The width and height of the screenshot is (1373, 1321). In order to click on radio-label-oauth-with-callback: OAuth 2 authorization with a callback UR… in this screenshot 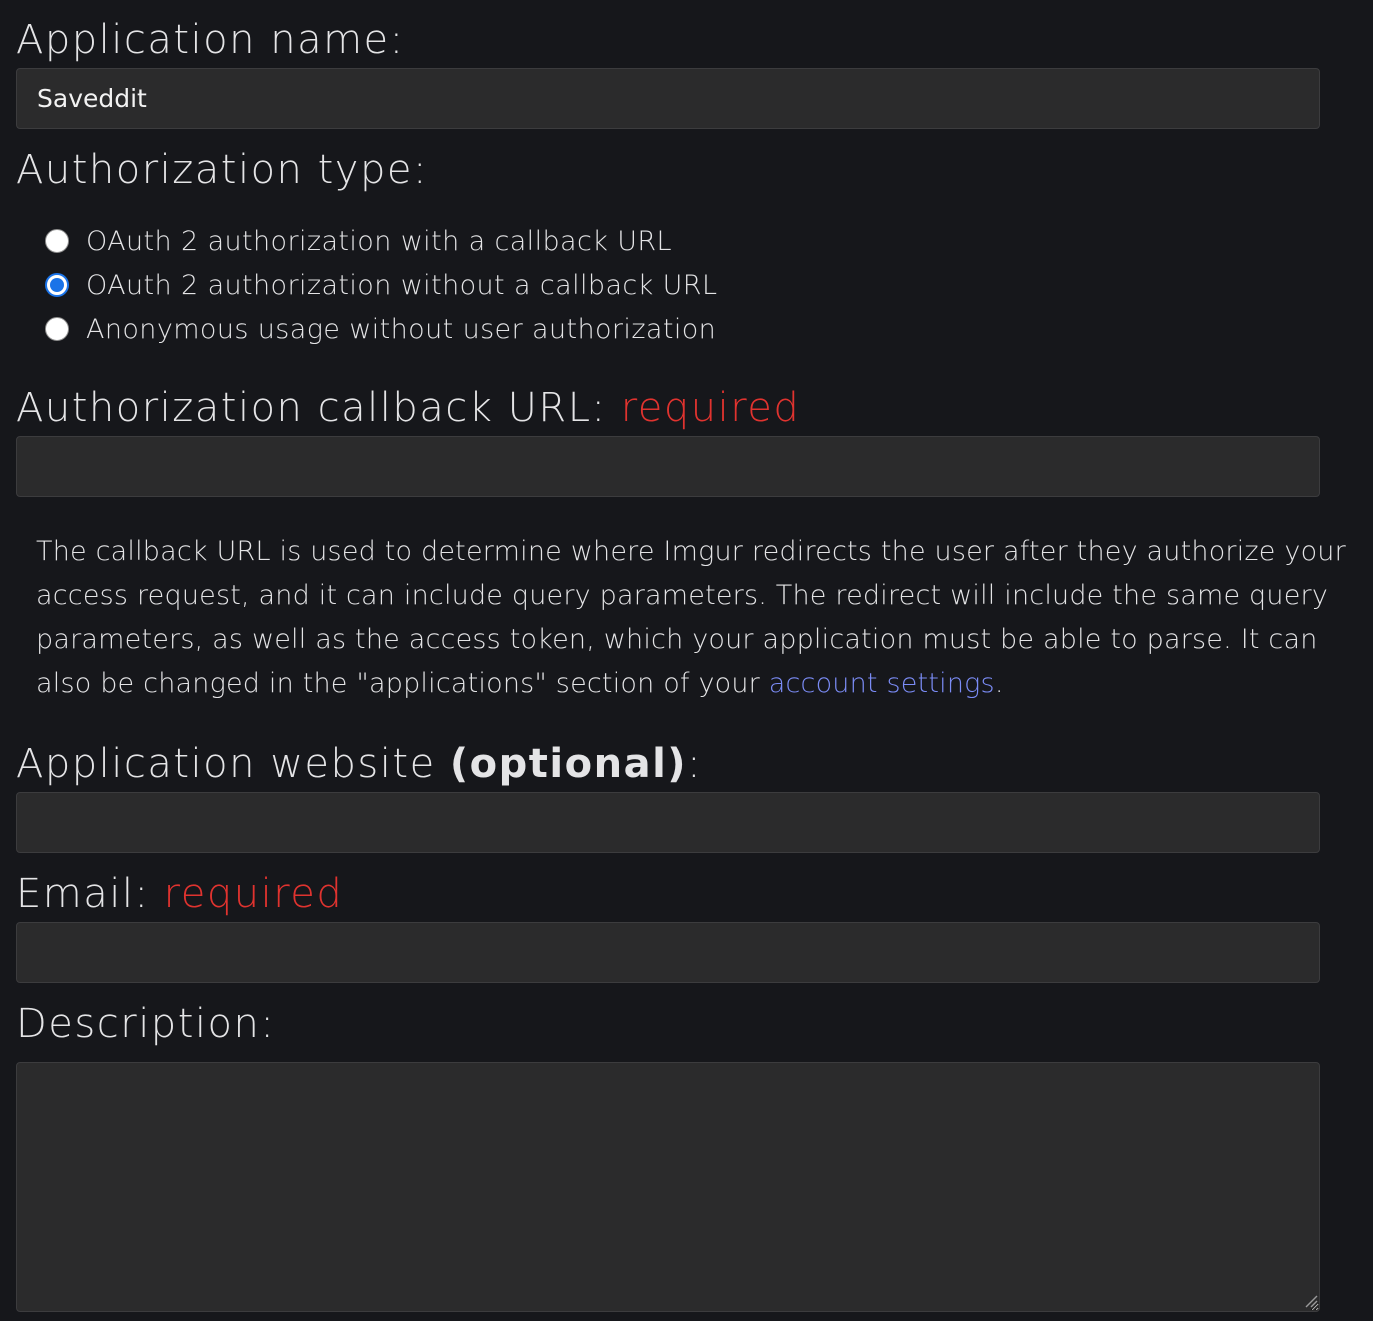, I will do `click(379, 241)`.